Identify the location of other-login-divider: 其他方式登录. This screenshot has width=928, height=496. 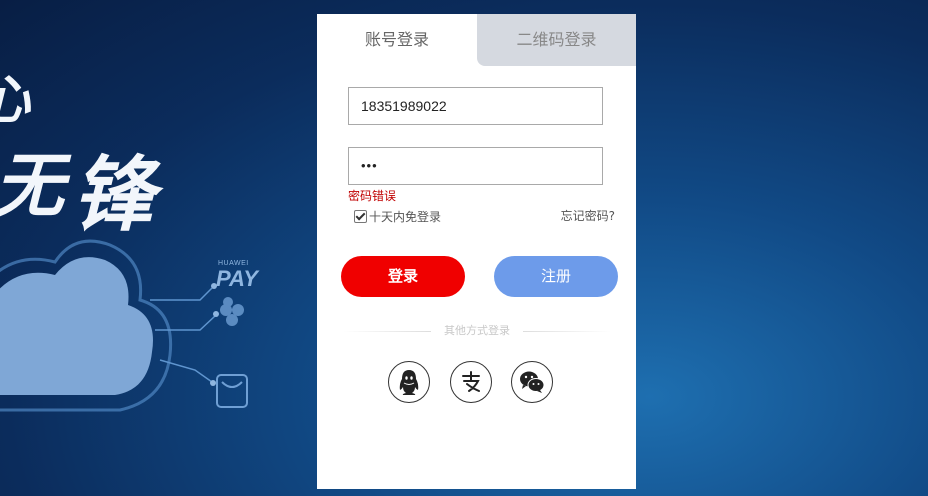
(477, 331).